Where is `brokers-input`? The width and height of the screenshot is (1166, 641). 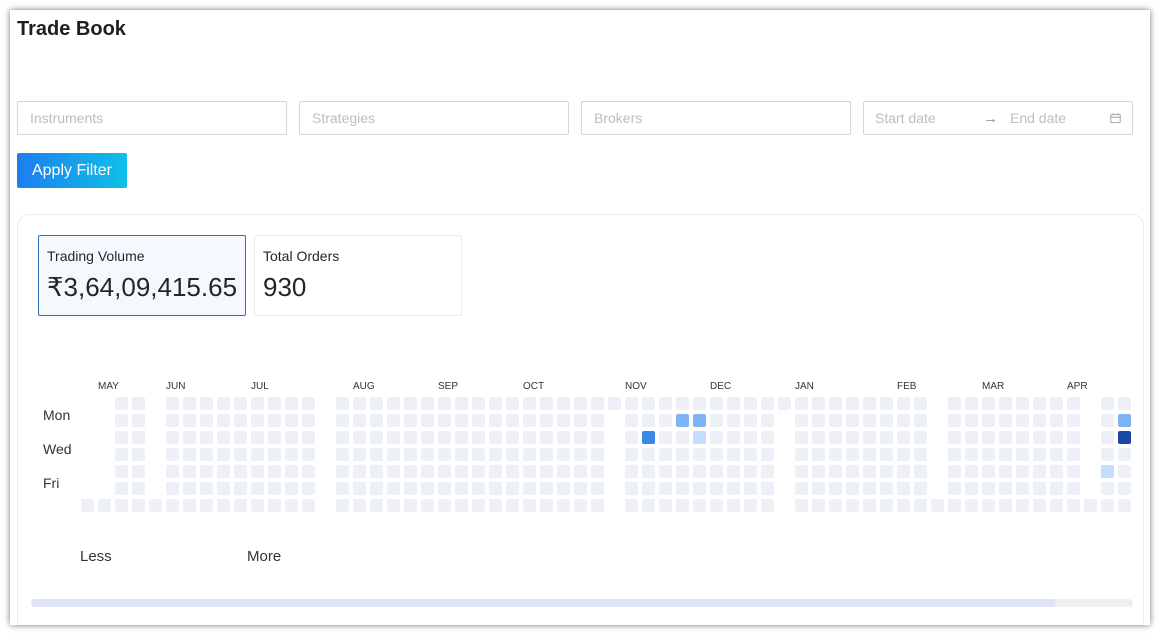 brokers-input is located at coordinates (716, 118).